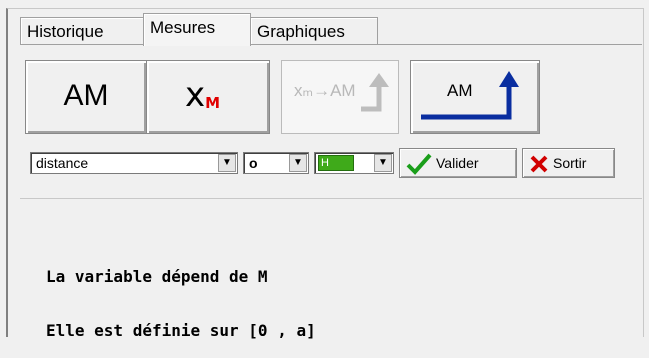  Describe the element at coordinates (253, 163) in the screenshot. I see `letter-select-value: o` at that location.